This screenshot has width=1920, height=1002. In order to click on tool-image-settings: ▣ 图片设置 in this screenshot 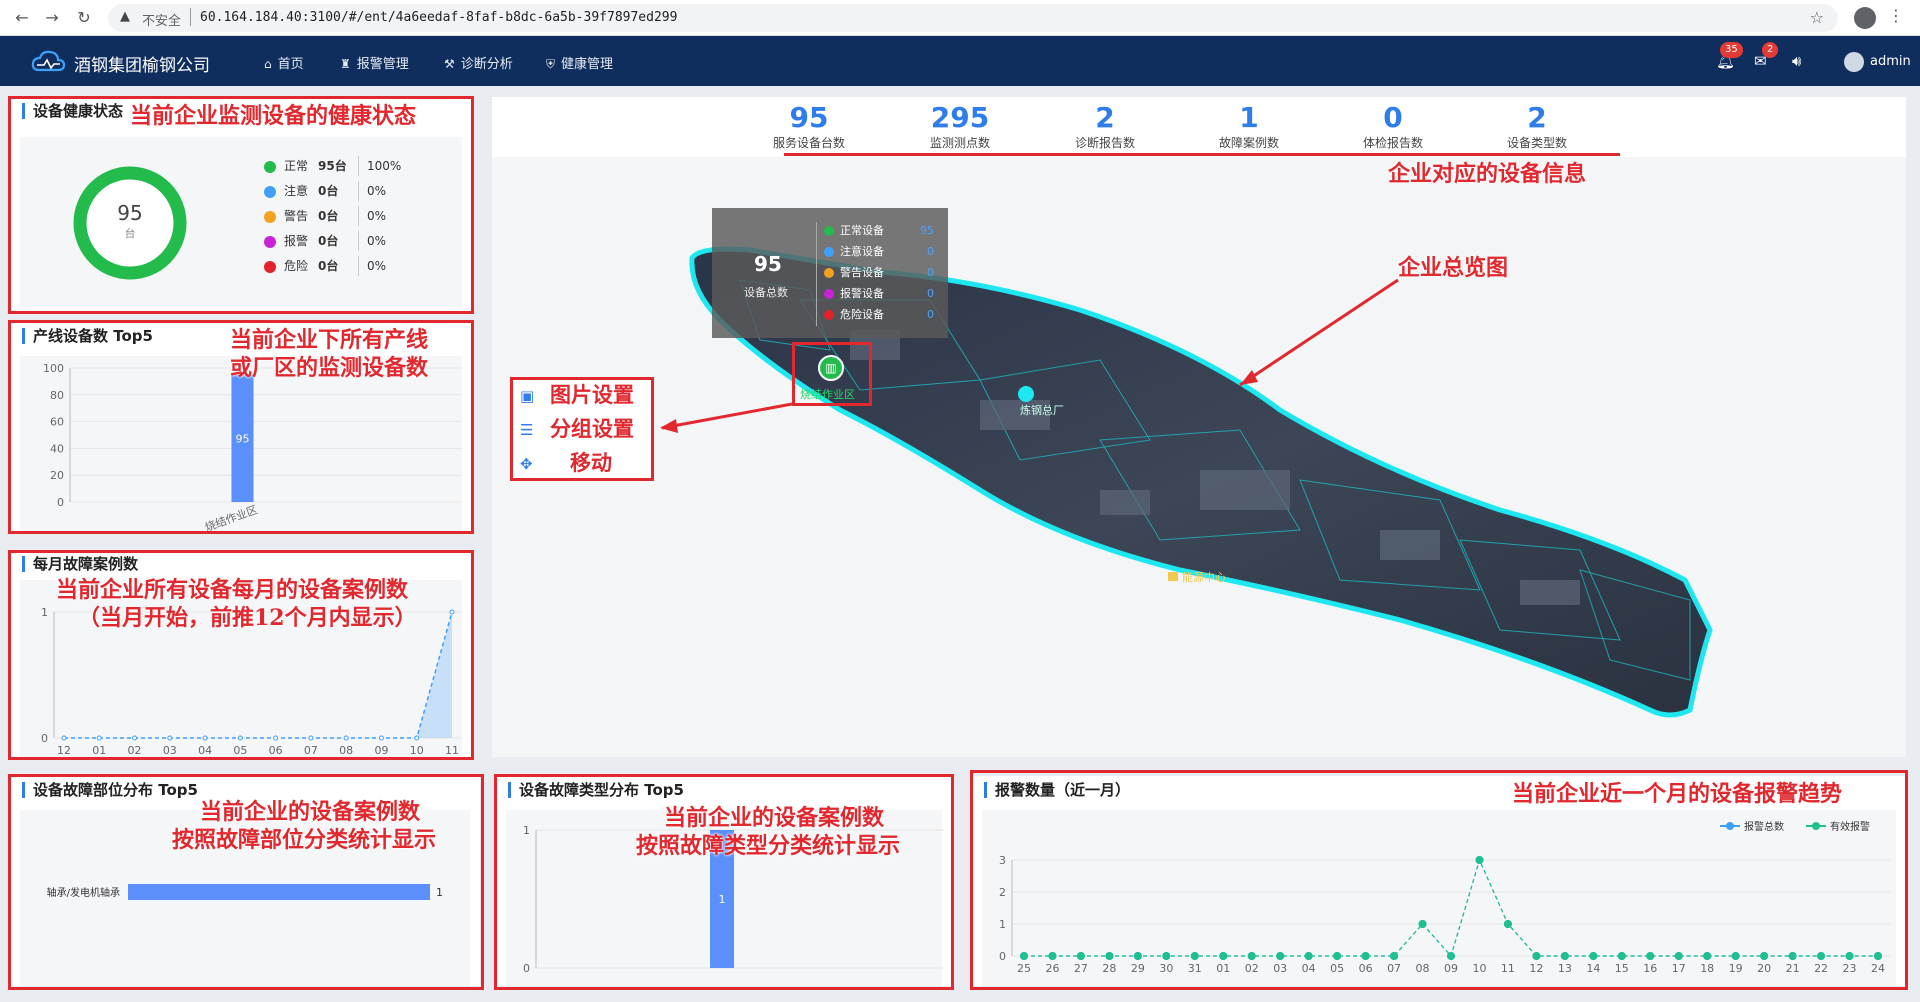, I will do `click(582, 396)`.